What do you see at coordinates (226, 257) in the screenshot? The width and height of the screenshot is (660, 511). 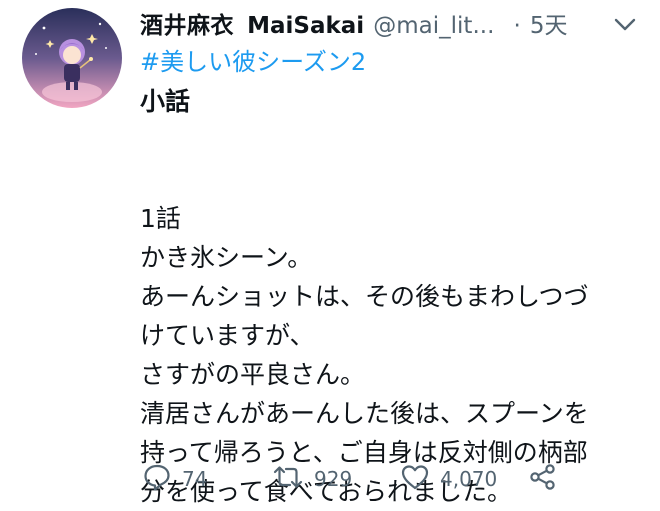 I see `tweet-line: かき氷シーン。` at bounding box center [226, 257].